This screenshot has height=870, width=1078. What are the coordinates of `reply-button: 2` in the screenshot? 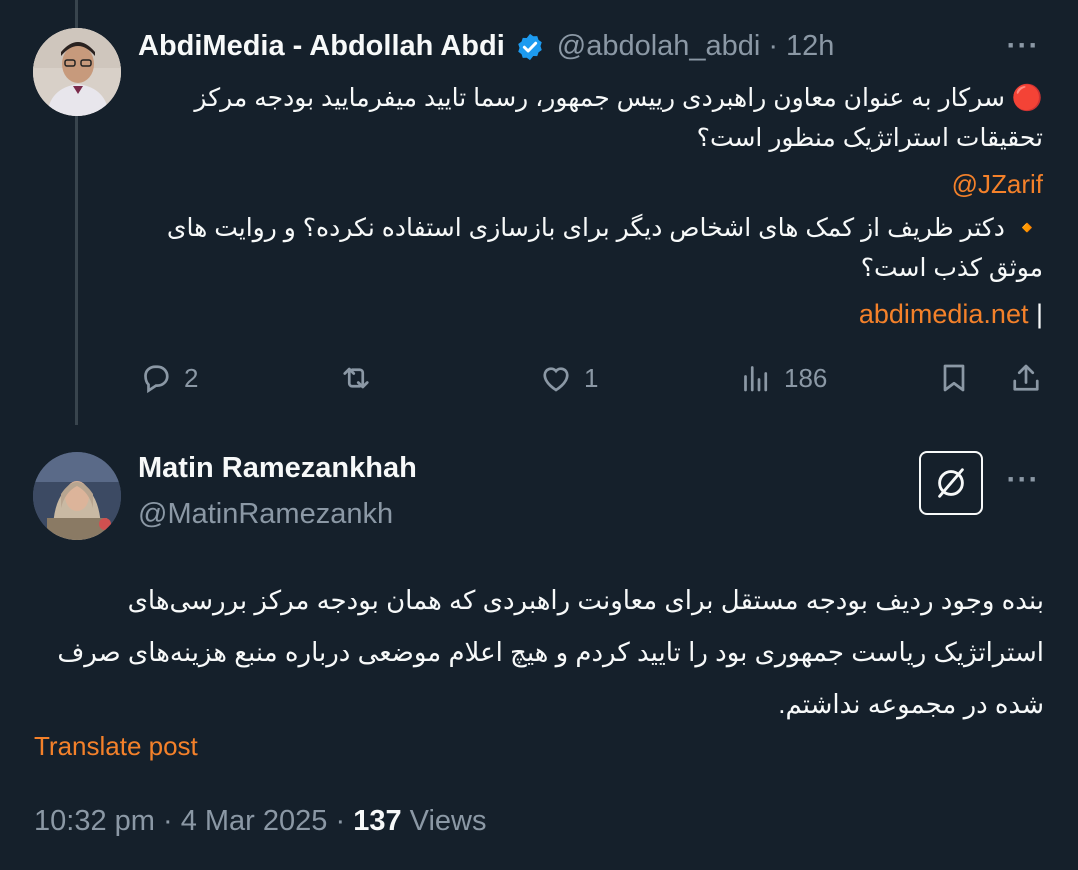 It's located at (168, 378).